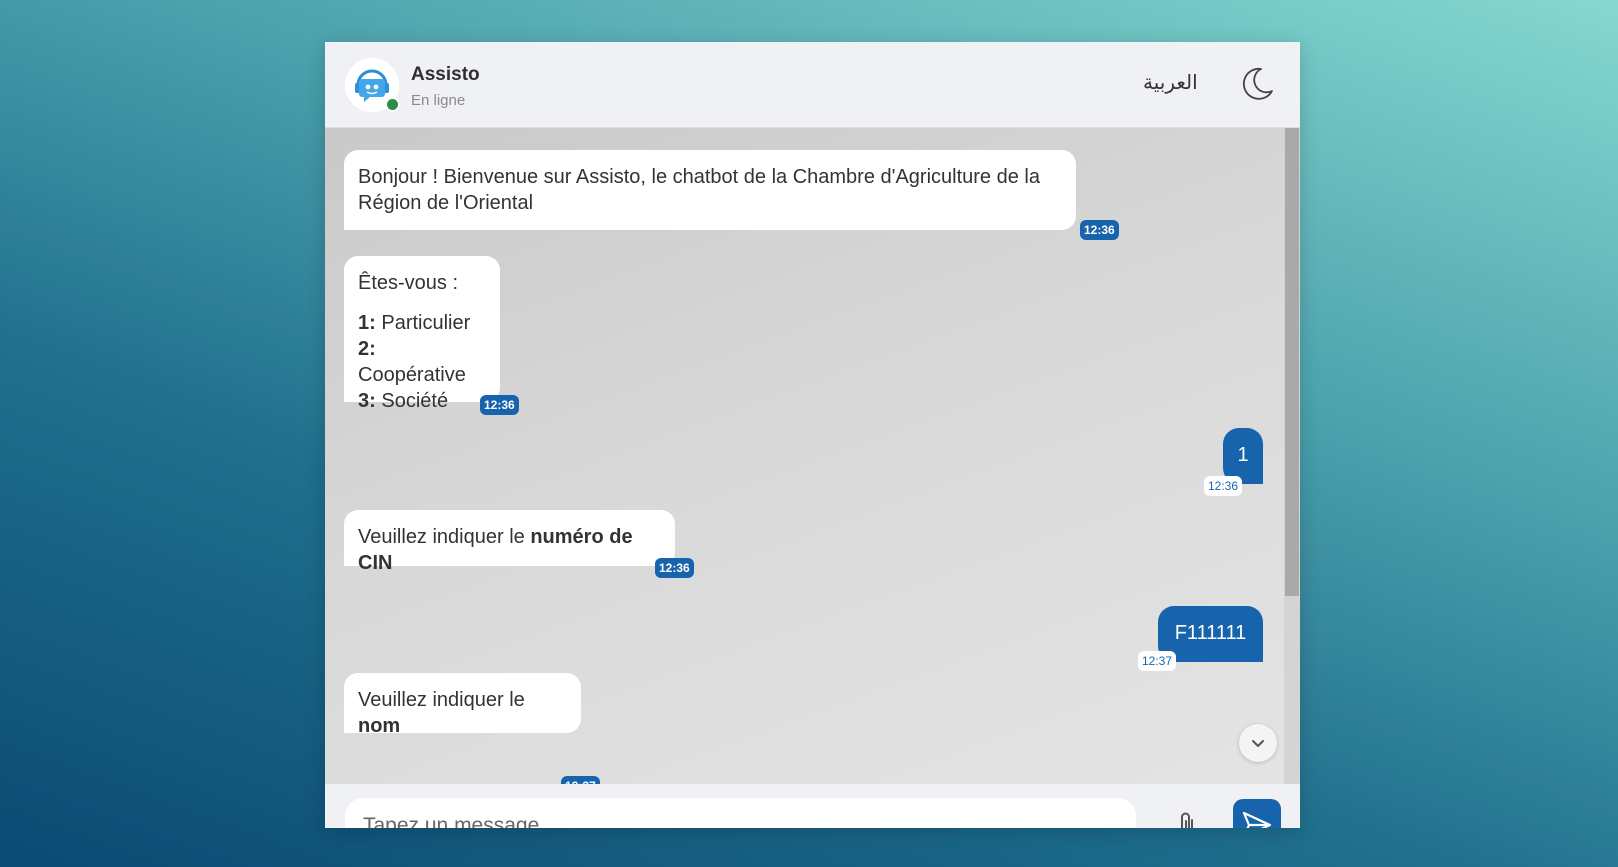 This screenshot has height=867, width=1618. What do you see at coordinates (422, 362) in the screenshot?
I see `option-item: 2: Coopérative` at bounding box center [422, 362].